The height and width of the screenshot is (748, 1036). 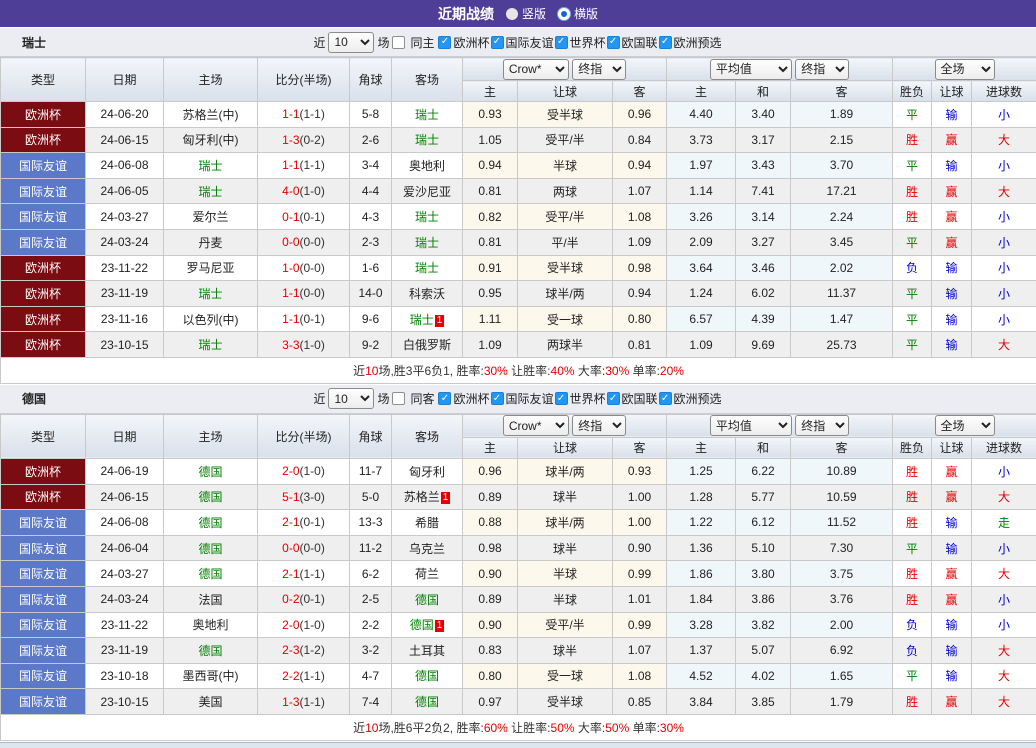 I want to click on away-team: 荷兰, so click(x=427, y=574).